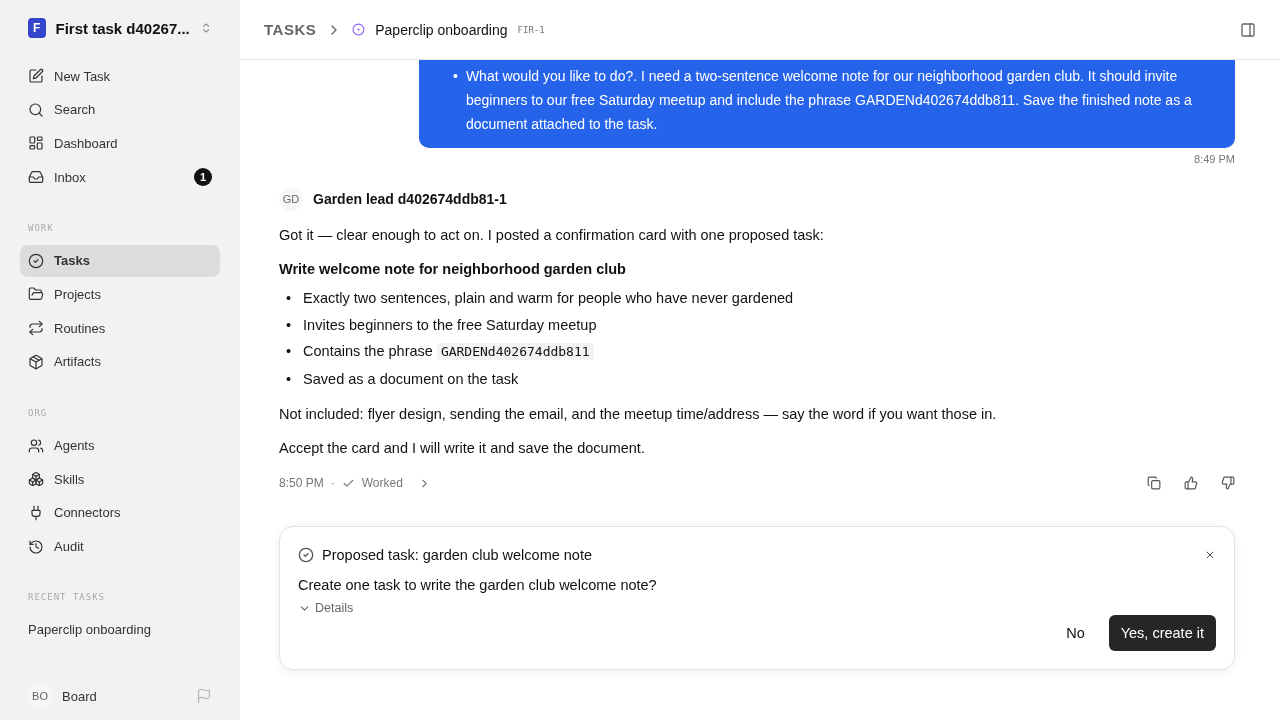 This screenshot has height=720, width=1280. Describe the element at coordinates (359, 29) in the screenshot. I see `circle-dot-icon` at that location.